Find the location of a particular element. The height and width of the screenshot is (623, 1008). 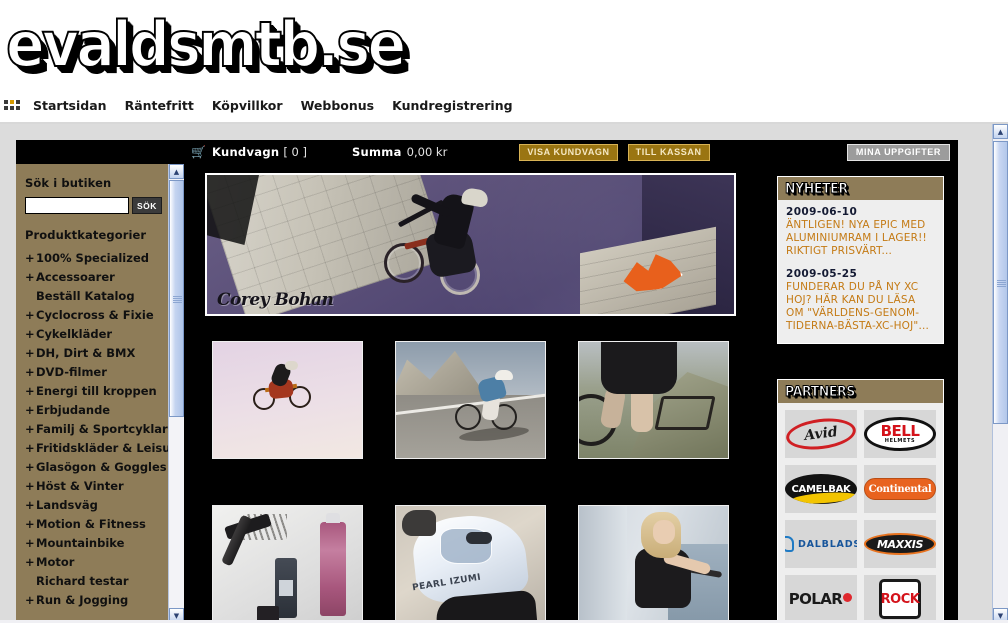

sidebar-scrollbar: ▲ ▼ is located at coordinates (176, 393).